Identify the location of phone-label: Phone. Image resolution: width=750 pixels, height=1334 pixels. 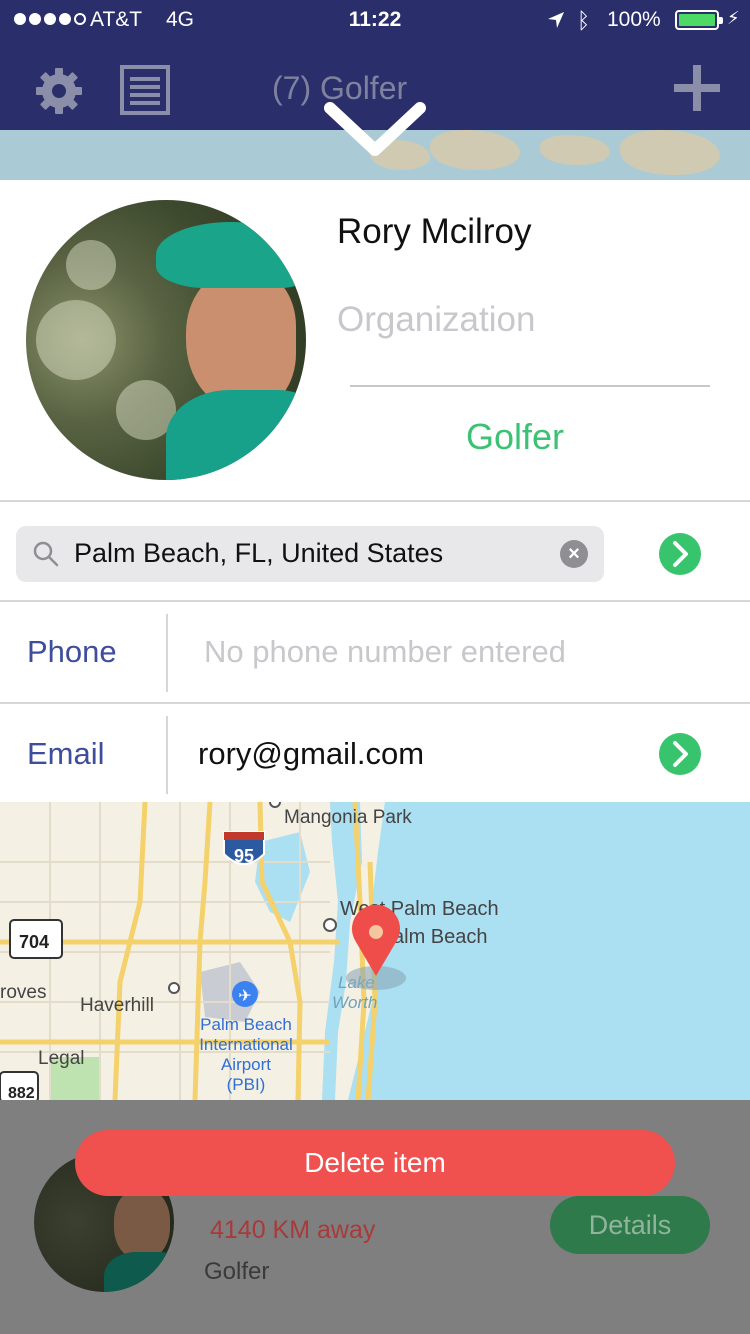
(72, 651).